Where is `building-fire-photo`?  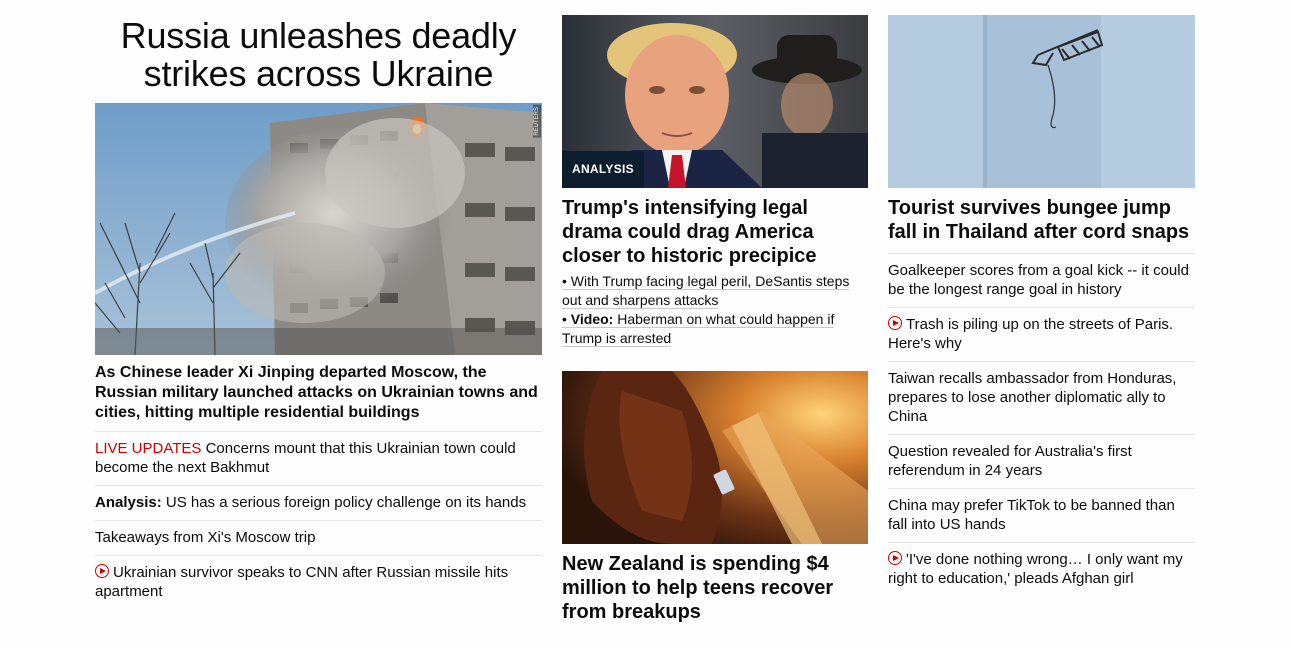
building-fire-photo is located at coordinates (318, 229).